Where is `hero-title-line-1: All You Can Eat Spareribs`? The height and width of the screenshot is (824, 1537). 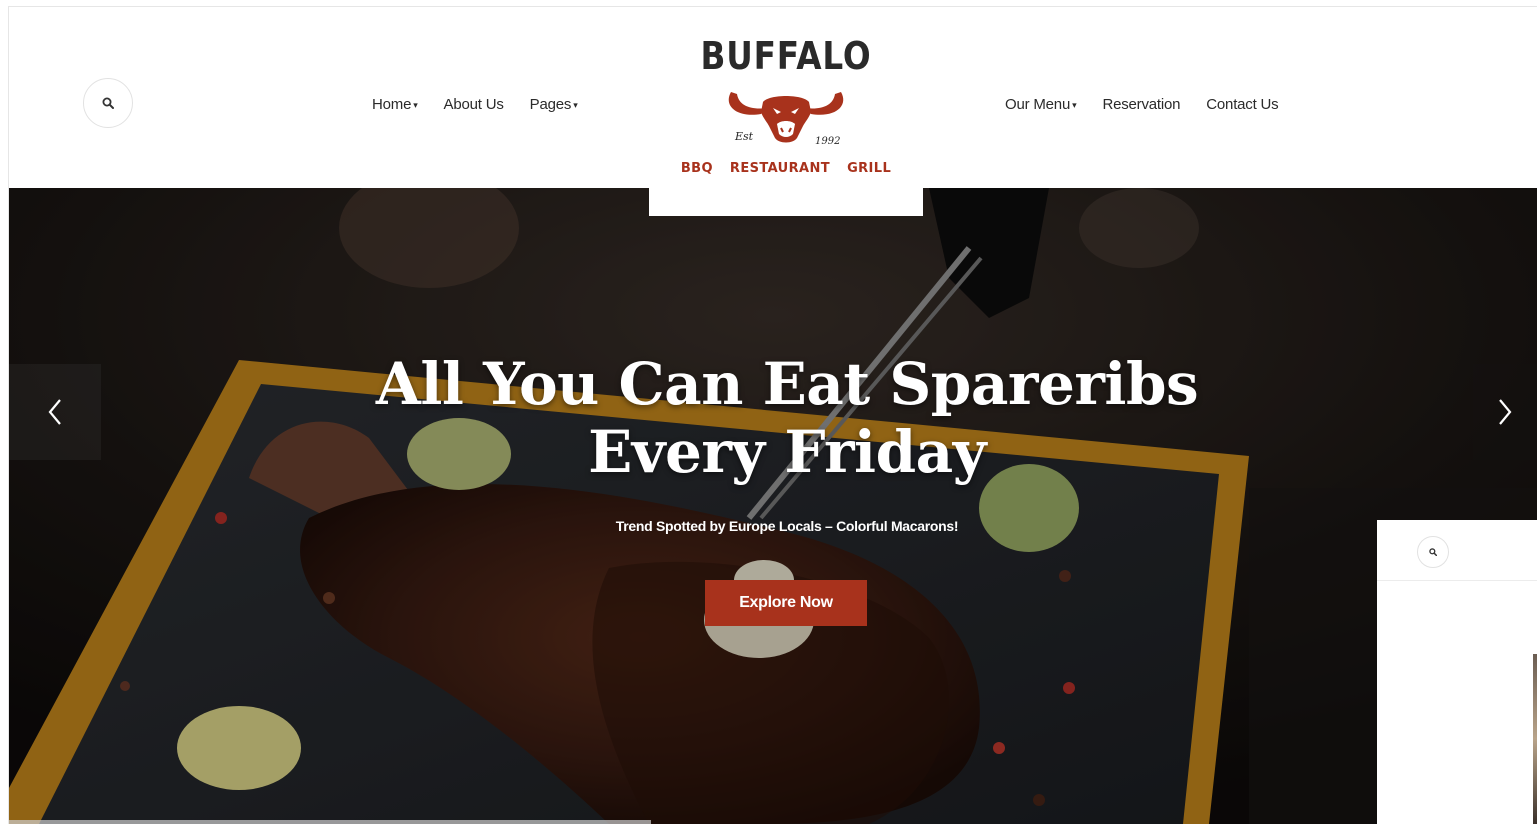 hero-title-line-1: All You Can Eat Spareribs is located at coordinates (787, 384).